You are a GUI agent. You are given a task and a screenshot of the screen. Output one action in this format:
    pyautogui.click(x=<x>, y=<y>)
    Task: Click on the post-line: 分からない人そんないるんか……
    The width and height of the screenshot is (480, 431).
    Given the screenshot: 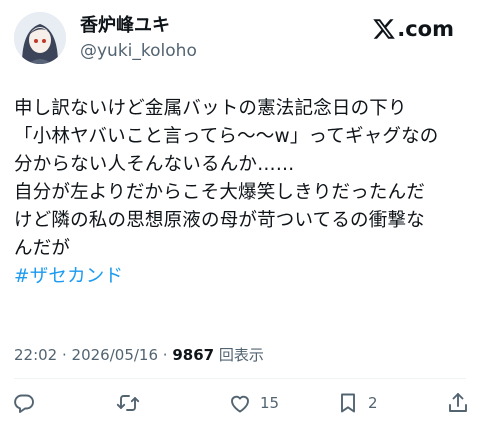 What is the action you would take?
    pyautogui.click(x=154, y=164)
    